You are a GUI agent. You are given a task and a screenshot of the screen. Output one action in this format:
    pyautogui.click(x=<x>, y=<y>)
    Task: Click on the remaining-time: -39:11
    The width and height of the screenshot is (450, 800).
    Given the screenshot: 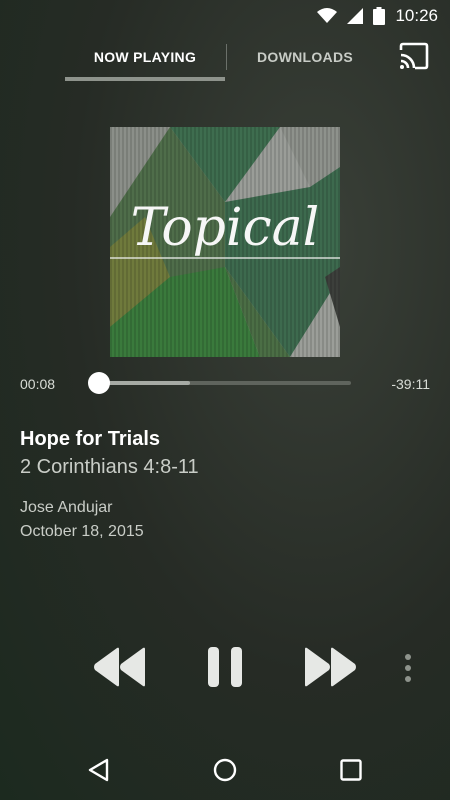 What is the action you would take?
    pyautogui.click(x=410, y=384)
    